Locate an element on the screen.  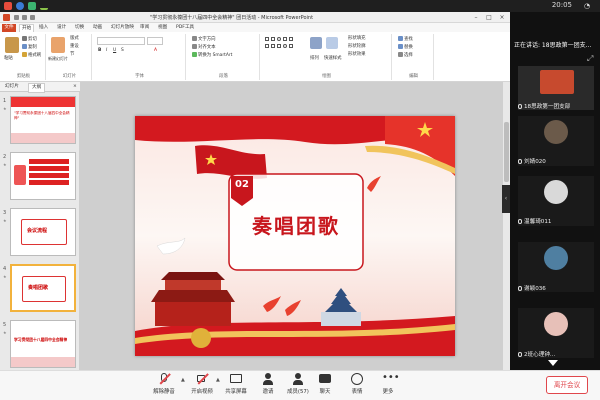
more-button: ••• 更多 is located at coordinates (388, 386).